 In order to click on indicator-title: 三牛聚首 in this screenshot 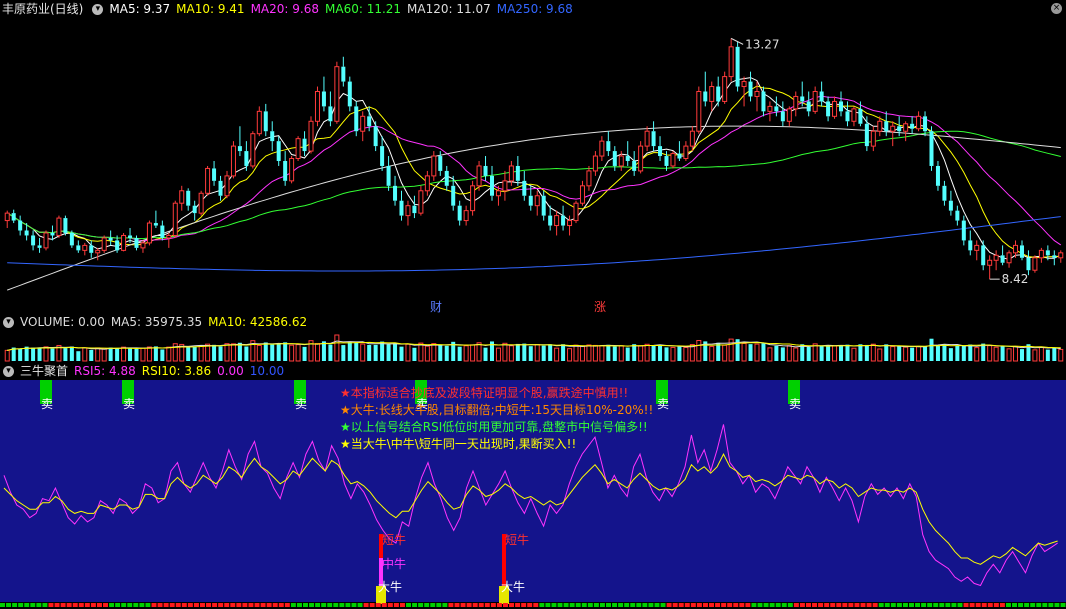, I will do `click(44, 371)`.